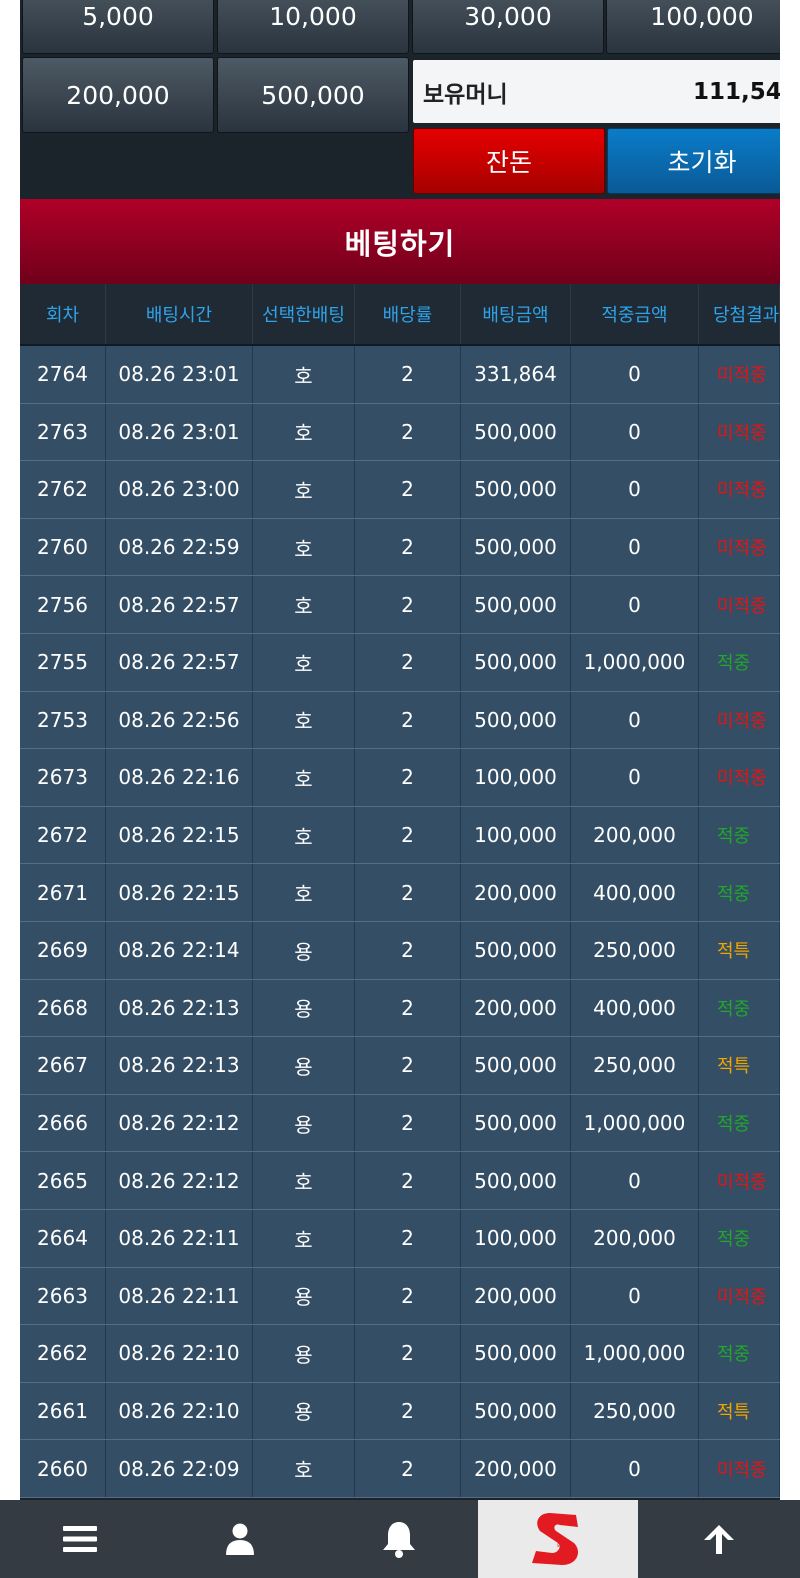  What do you see at coordinates (516, 777) in the screenshot?
I see `cell-bet-amount: 100,000` at bounding box center [516, 777].